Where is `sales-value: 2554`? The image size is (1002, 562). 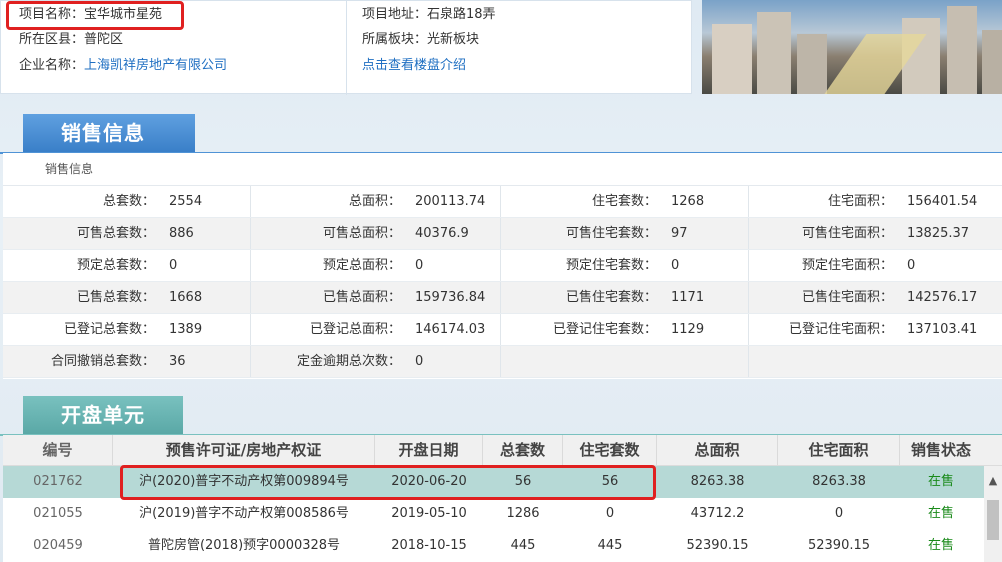
sales-value: 2554 is located at coordinates (207, 201).